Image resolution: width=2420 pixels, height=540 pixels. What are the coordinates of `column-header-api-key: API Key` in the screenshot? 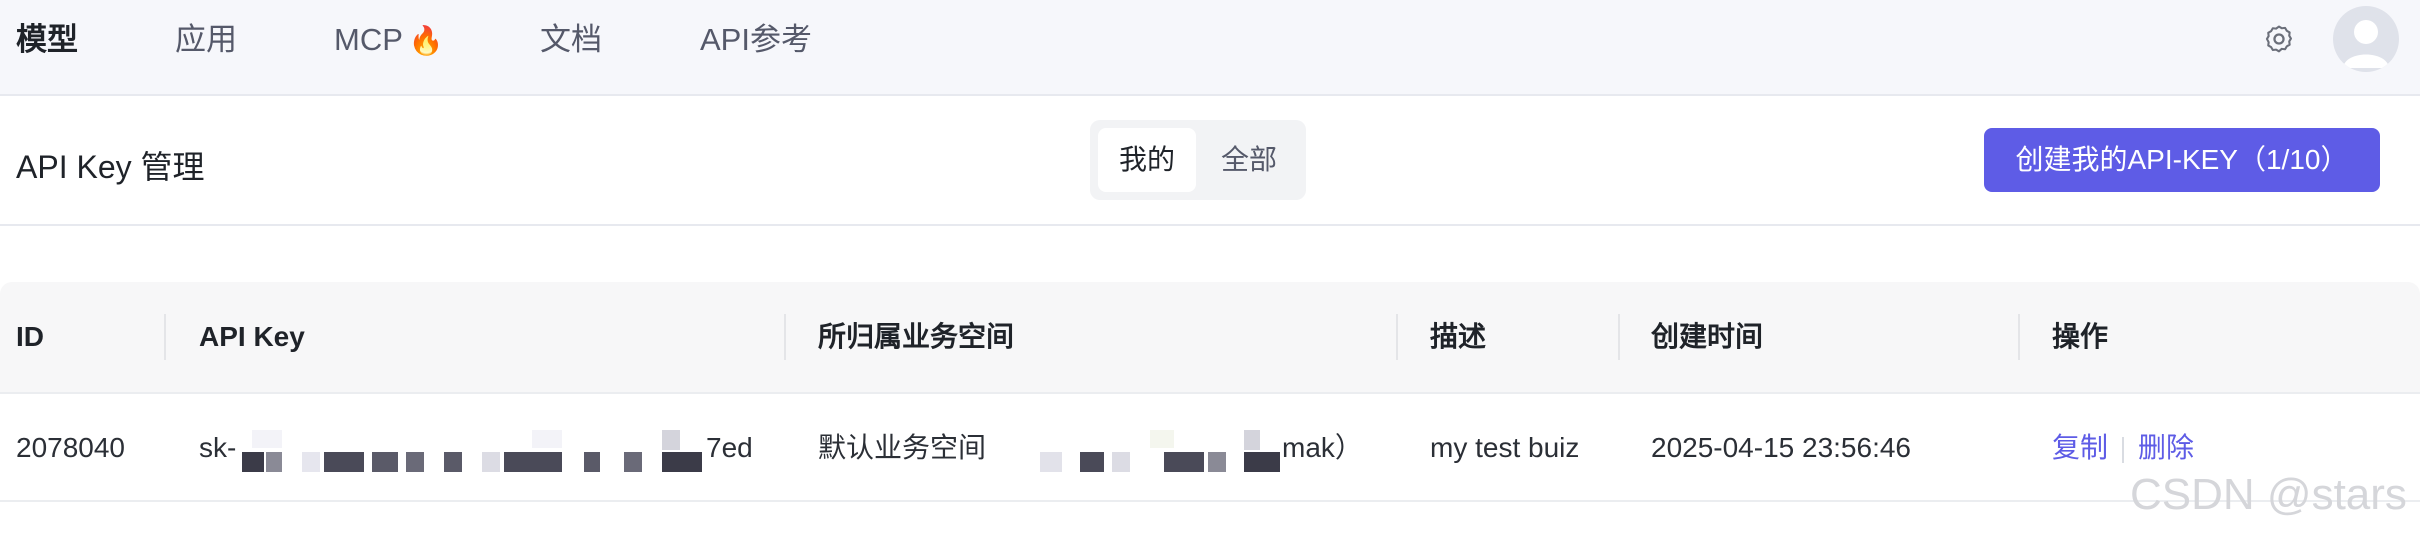 It's located at (252, 336).